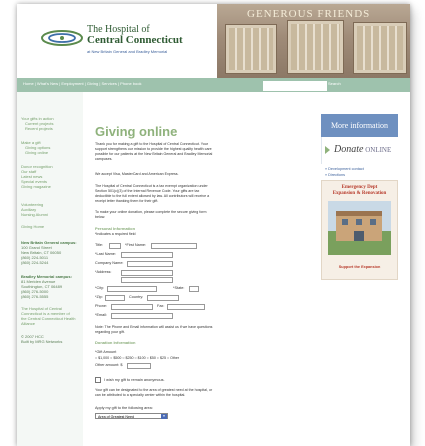  Describe the element at coordinates (161, 306) in the screenshot. I see `fax-label: Fax:` at that location.